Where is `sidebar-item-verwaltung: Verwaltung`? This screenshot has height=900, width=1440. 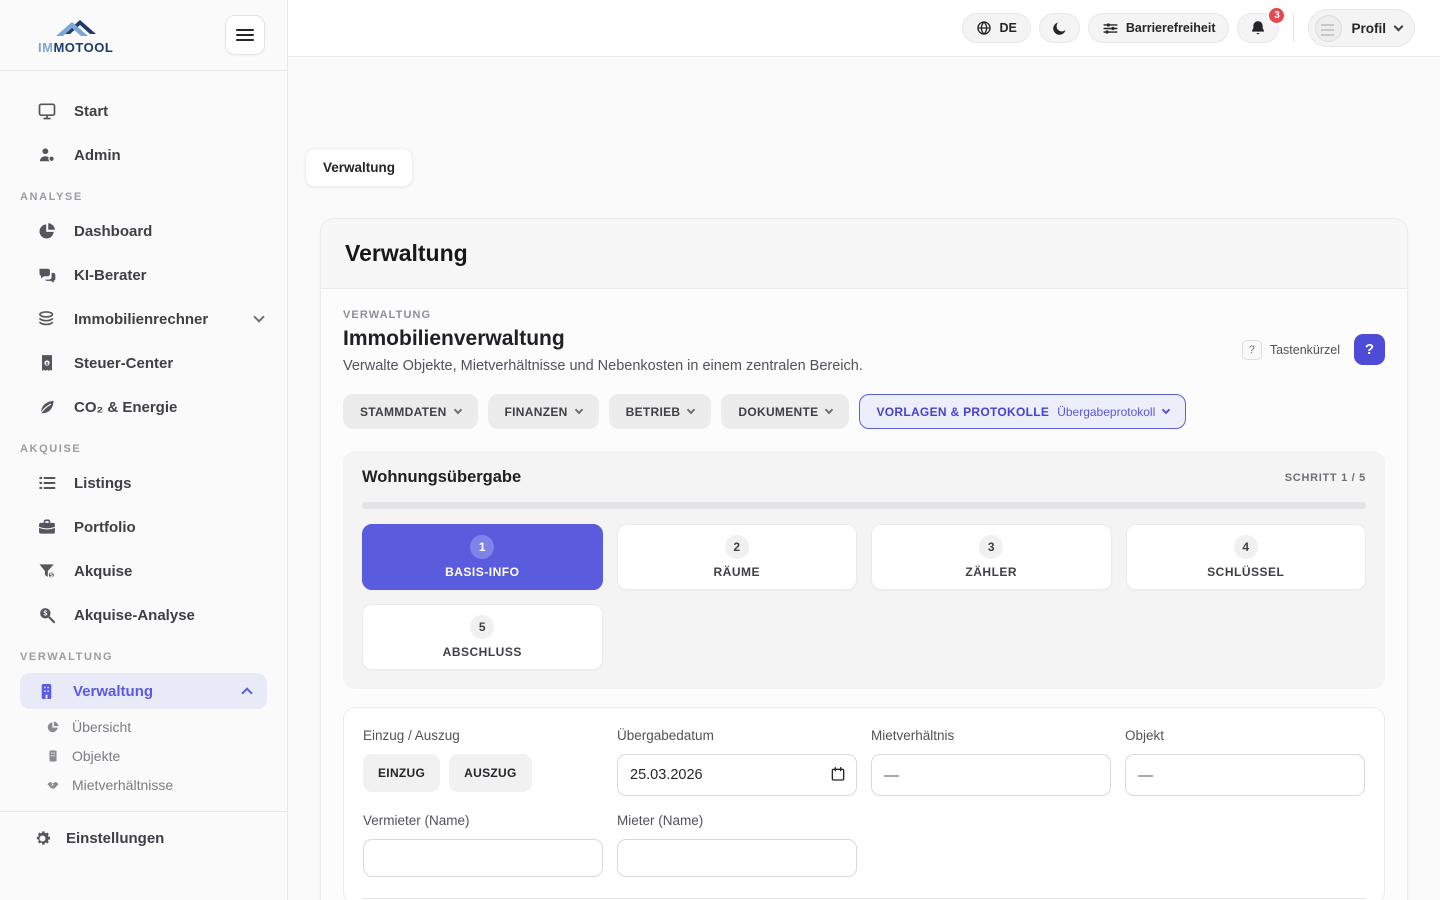 sidebar-item-verwaltung: Verwaltung is located at coordinates (143, 691).